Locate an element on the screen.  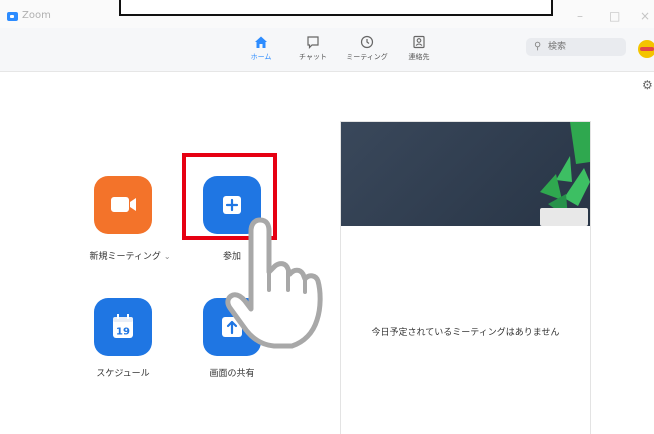
home-icon is located at coordinates (261, 42).